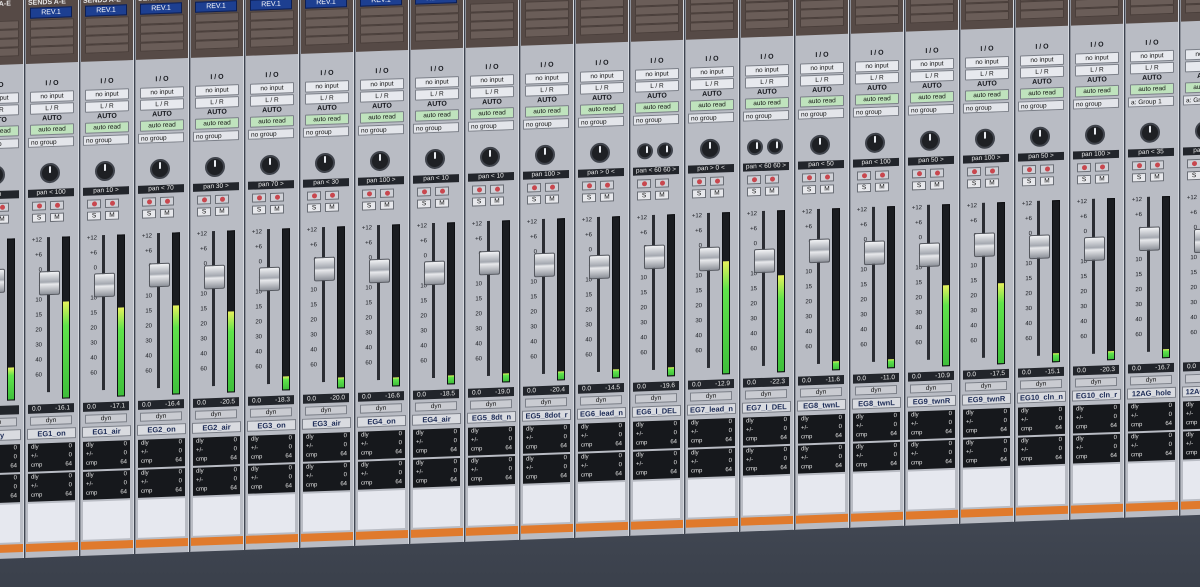 This screenshot has height=587, width=1200. Describe the element at coordinates (775, 146) in the screenshot. I see `pan-knob-right` at that location.